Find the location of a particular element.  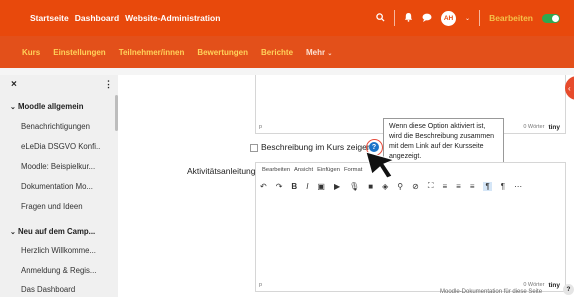

edit-mode-label: Bearbeiten is located at coordinates (511, 18).